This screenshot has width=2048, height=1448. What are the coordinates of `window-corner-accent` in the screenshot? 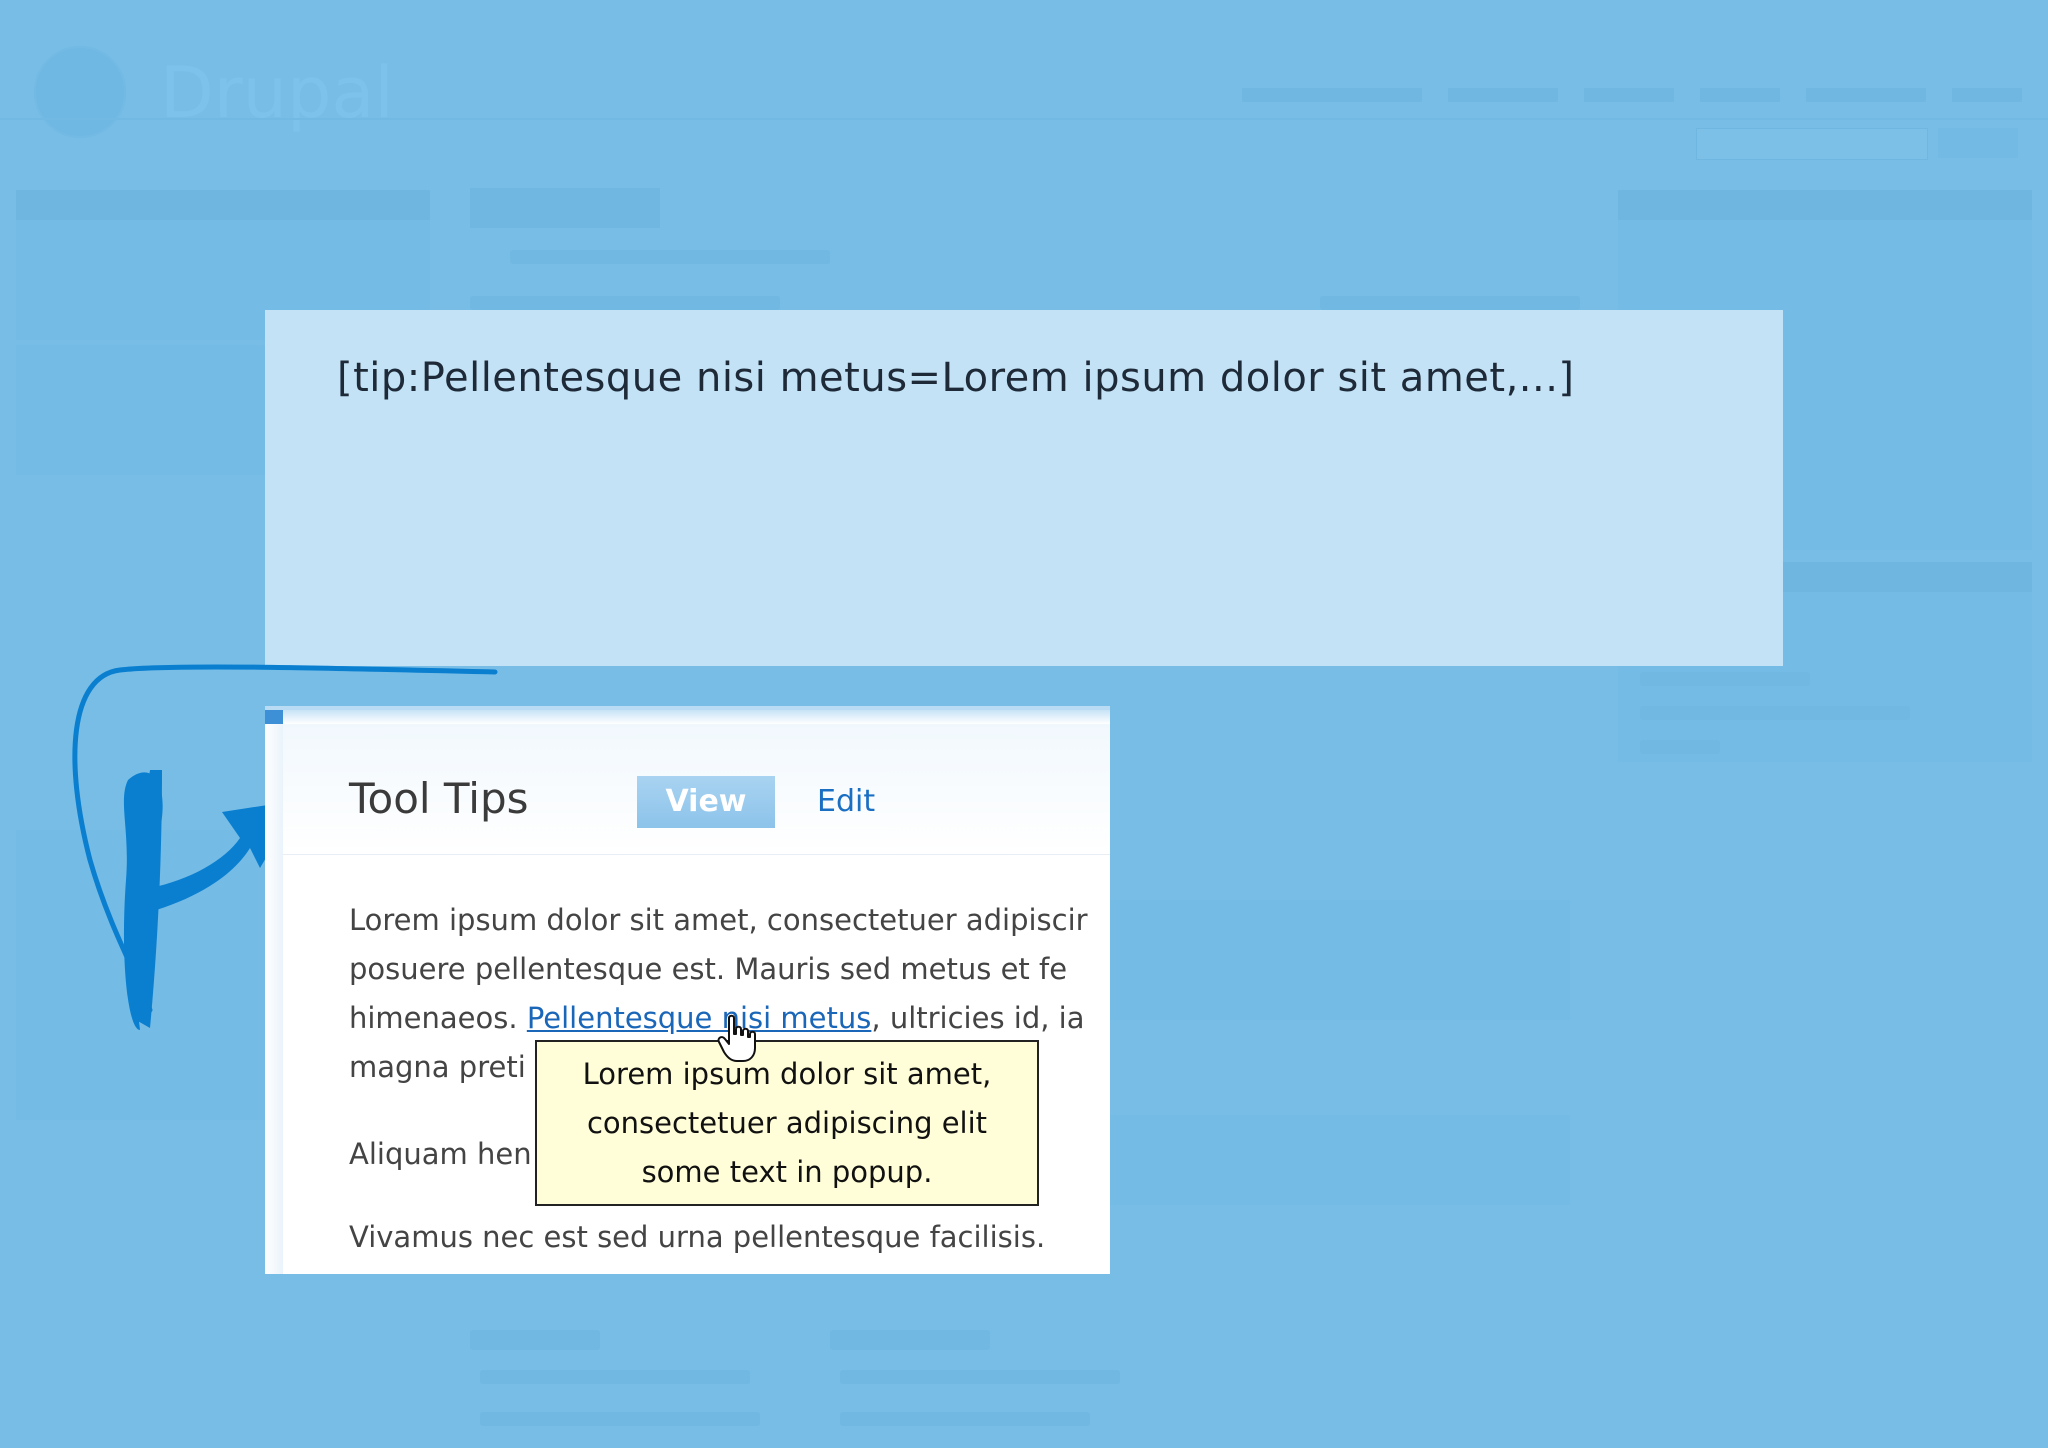 It's located at (274, 717).